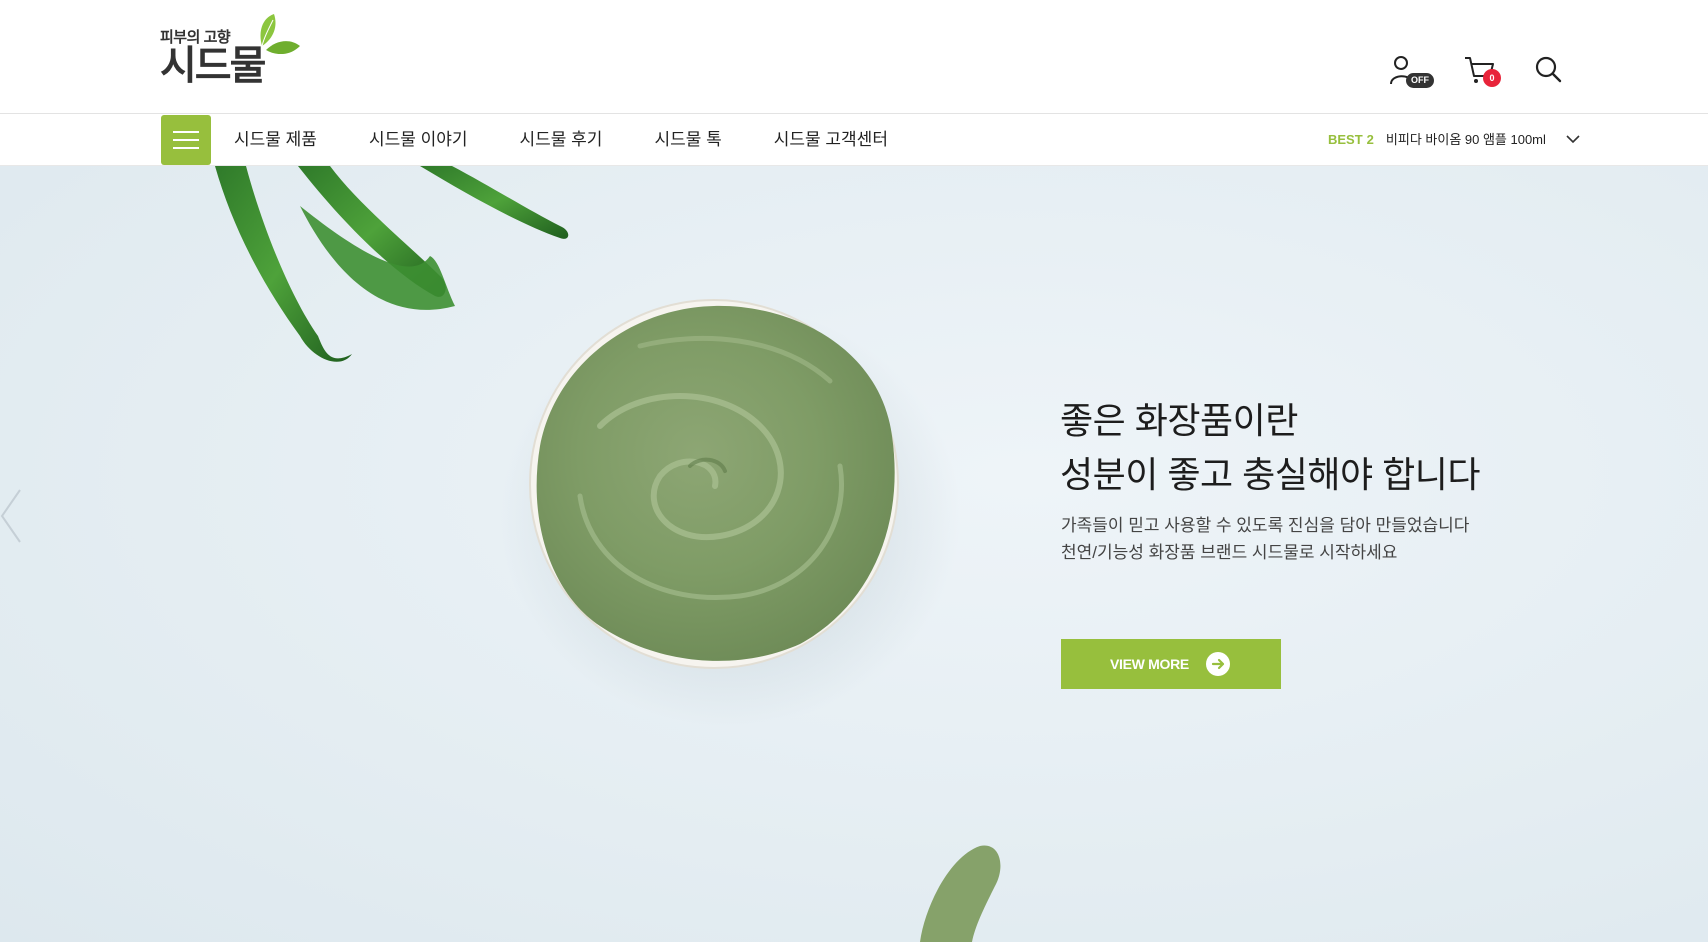  I want to click on hero-title: 좋은 화장품이란 성분이 좋고 충실해야 합니다, so click(1270, 448).